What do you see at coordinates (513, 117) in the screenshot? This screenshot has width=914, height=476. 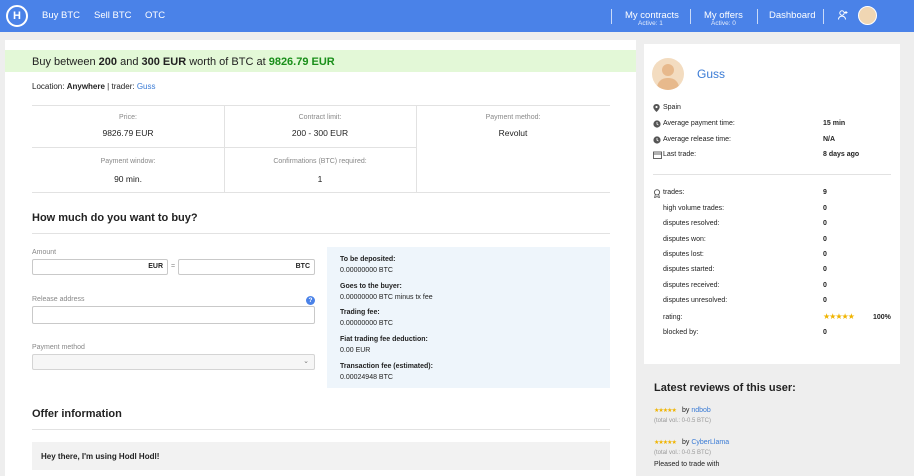 I see `payment-method-label: Payment method:` at bounding box center [513, 117].